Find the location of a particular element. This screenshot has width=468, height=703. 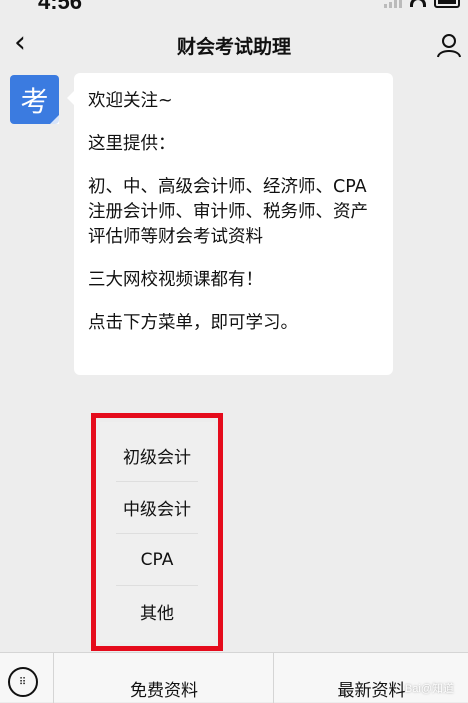

menu-highlight-frame: 初级会计 中级会计 CPA 其他 is located at coordinates (157, 532).